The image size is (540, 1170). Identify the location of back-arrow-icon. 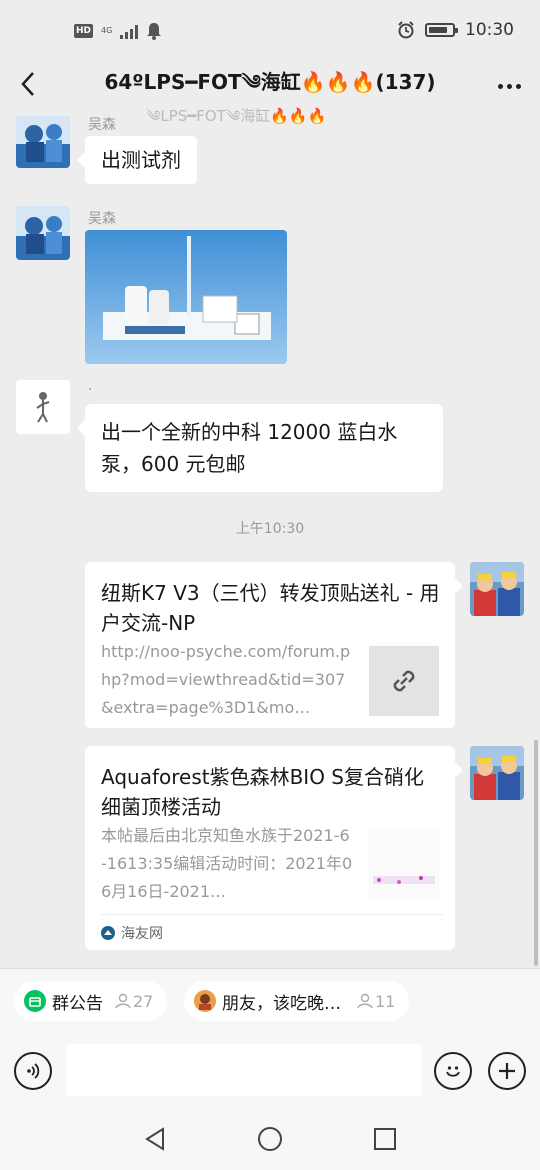
(27, 84).